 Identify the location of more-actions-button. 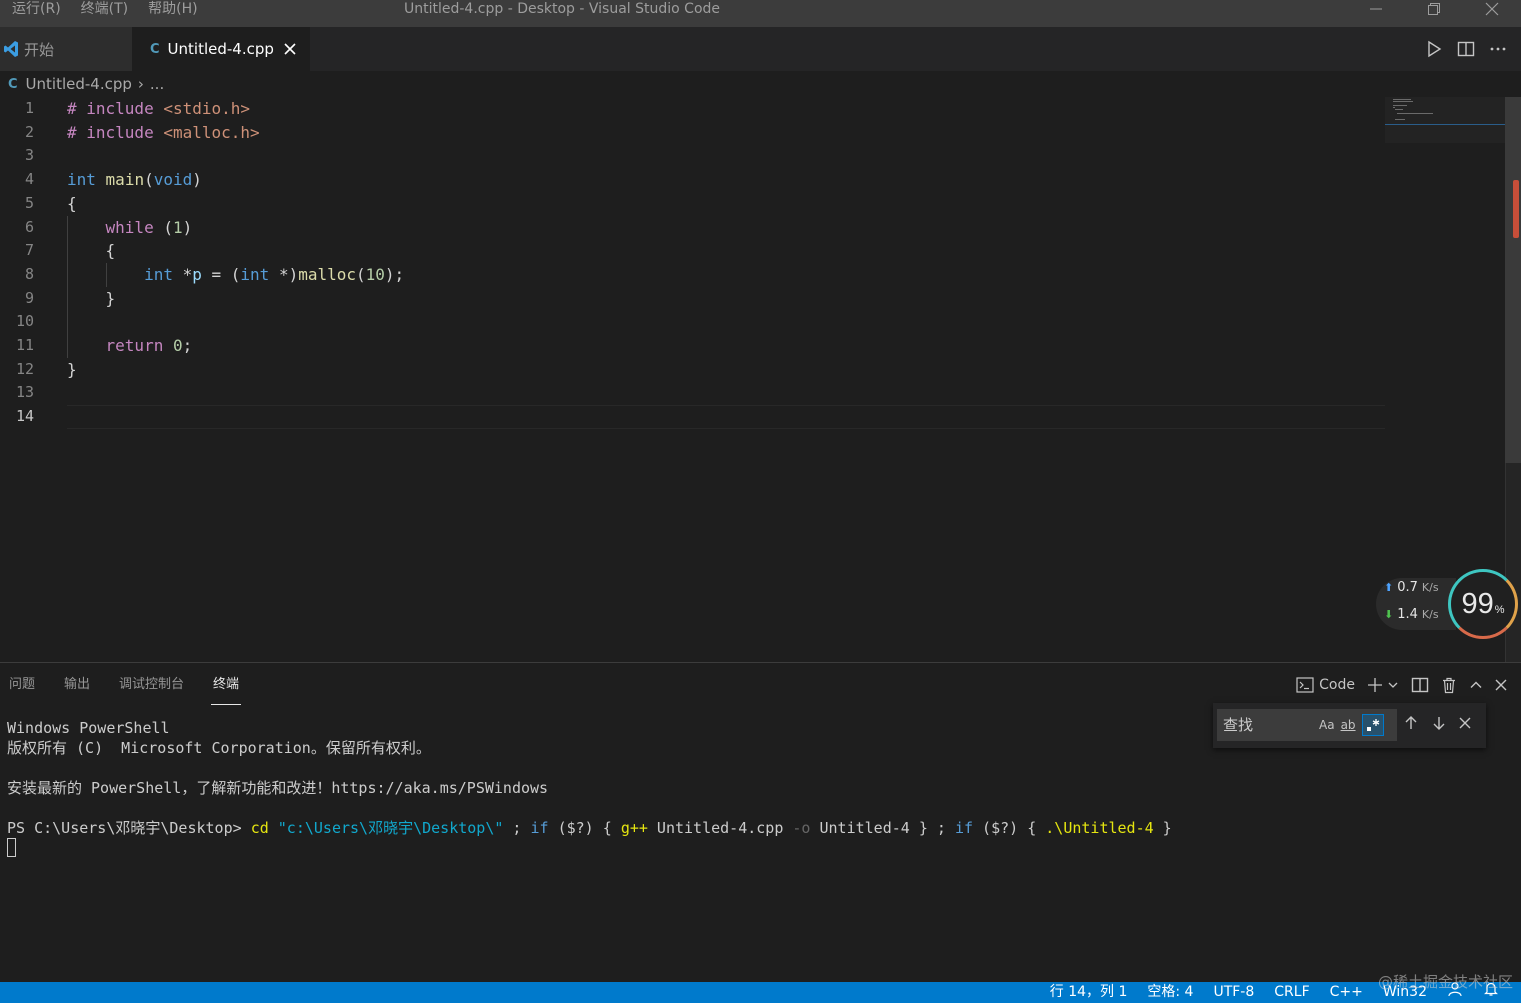
(1498, 49).